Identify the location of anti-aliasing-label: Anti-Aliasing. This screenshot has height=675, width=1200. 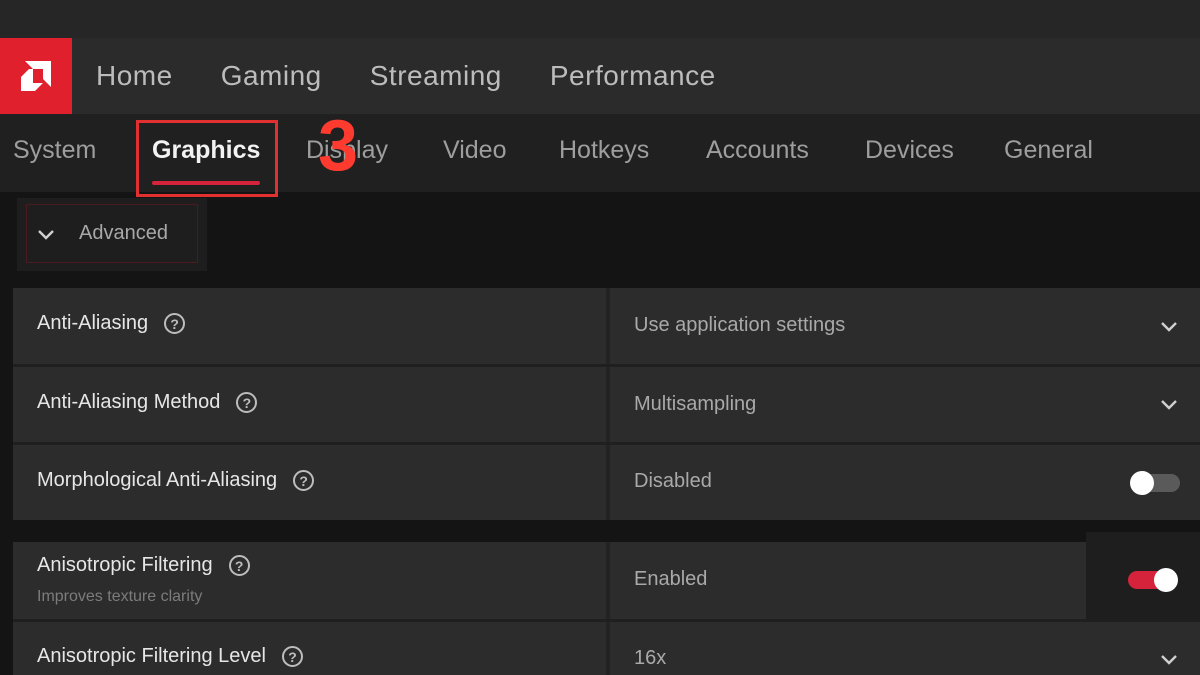
(93, 323).